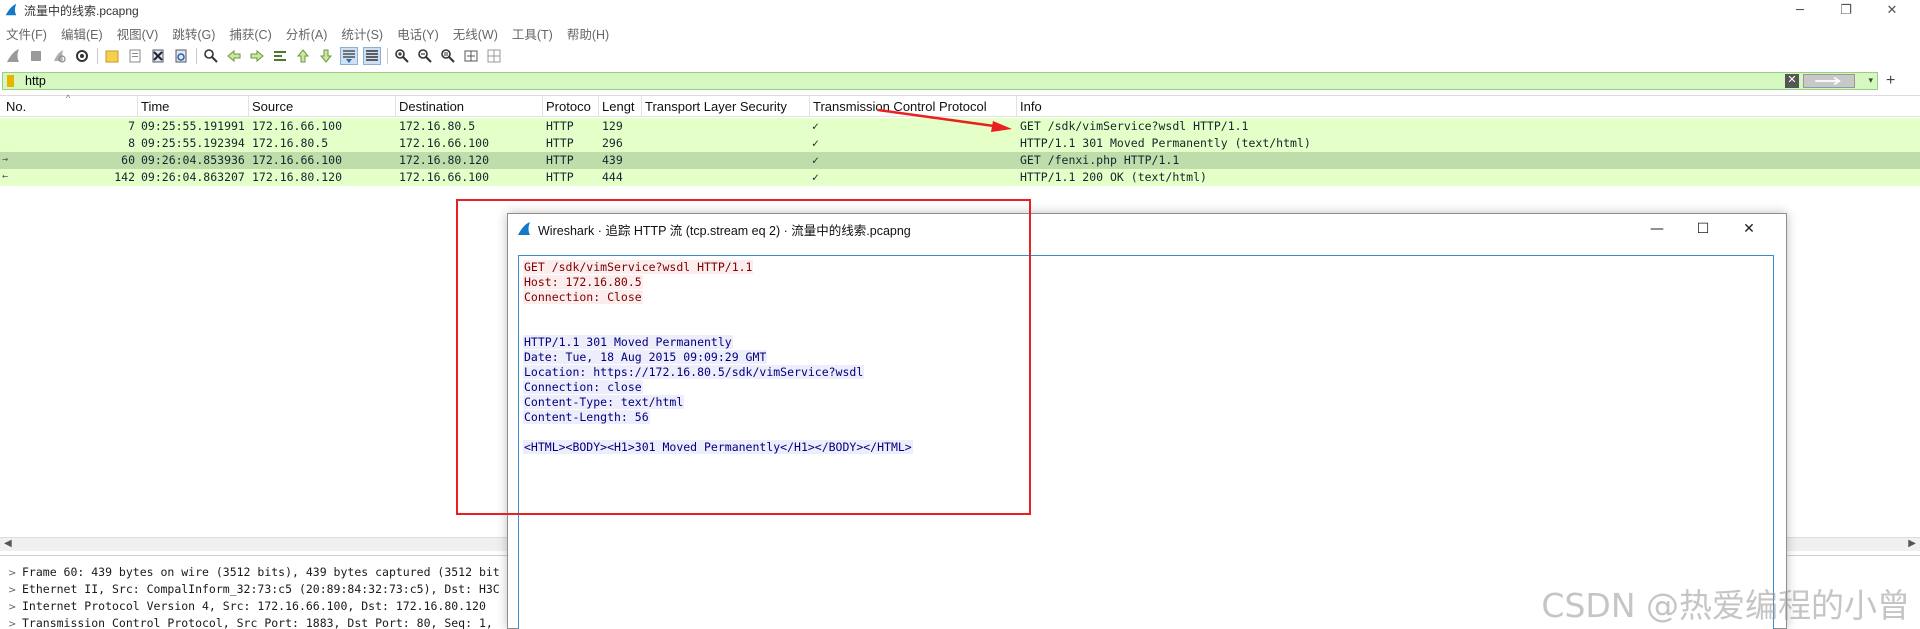 The width and height of the screenshot is (1920, 629). I want to click on dialog-minimize-button: —, so click(1657, 229).